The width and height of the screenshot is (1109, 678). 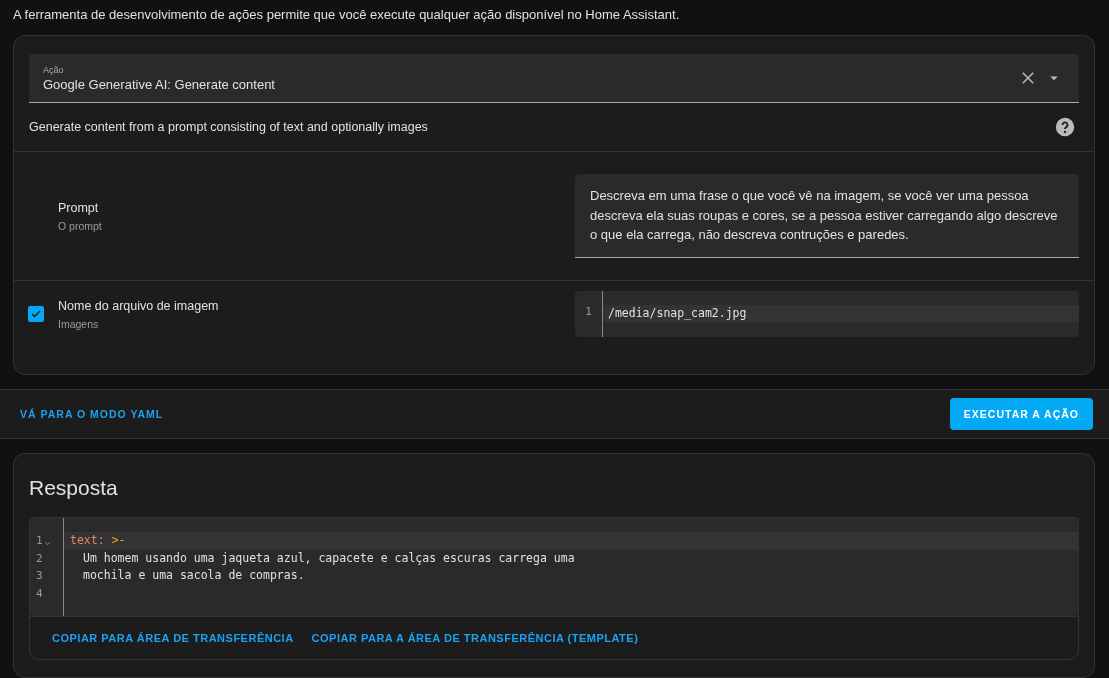 What do you see at coordinates (118, 540) in the screenshot?
I see `yaml-indicator: >-` at bounding box center [118, 540].